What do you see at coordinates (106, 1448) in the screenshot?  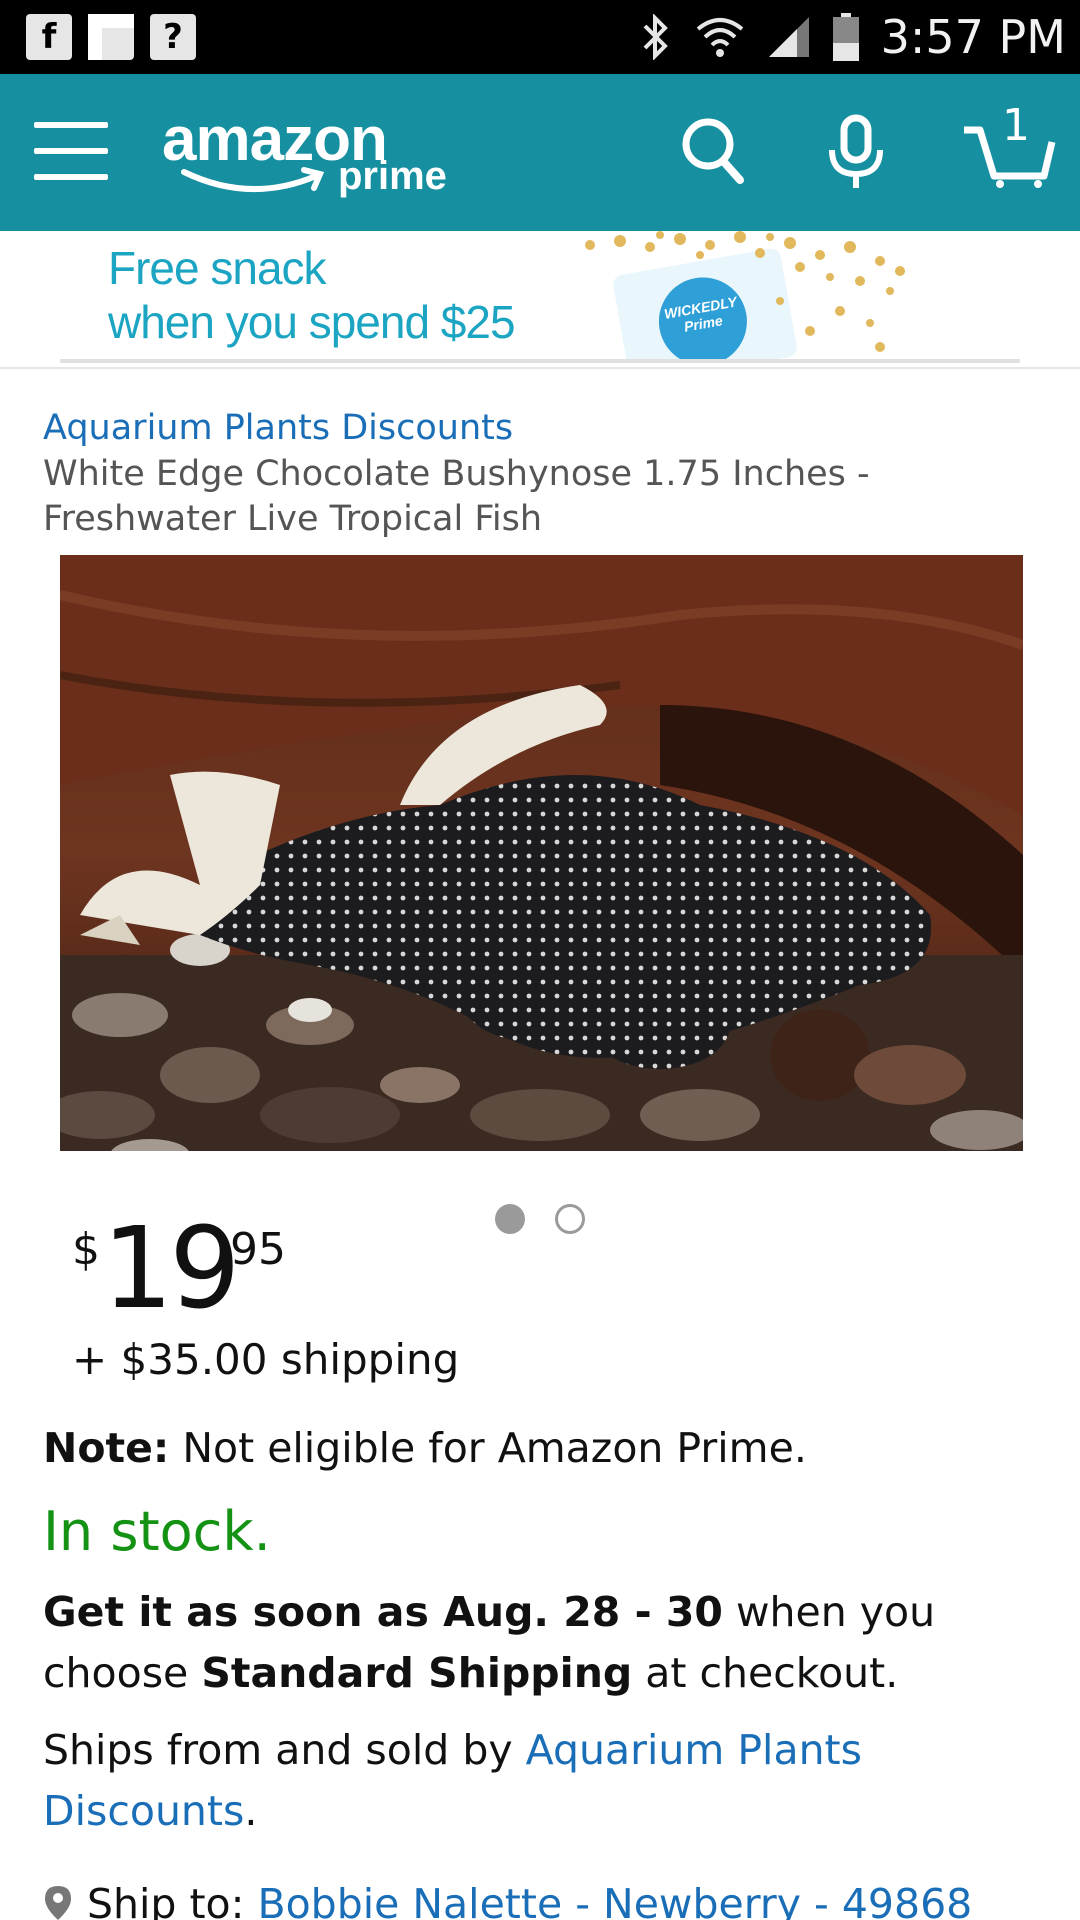 I see `note-label: Note:` at bounding box center [106, 1448].